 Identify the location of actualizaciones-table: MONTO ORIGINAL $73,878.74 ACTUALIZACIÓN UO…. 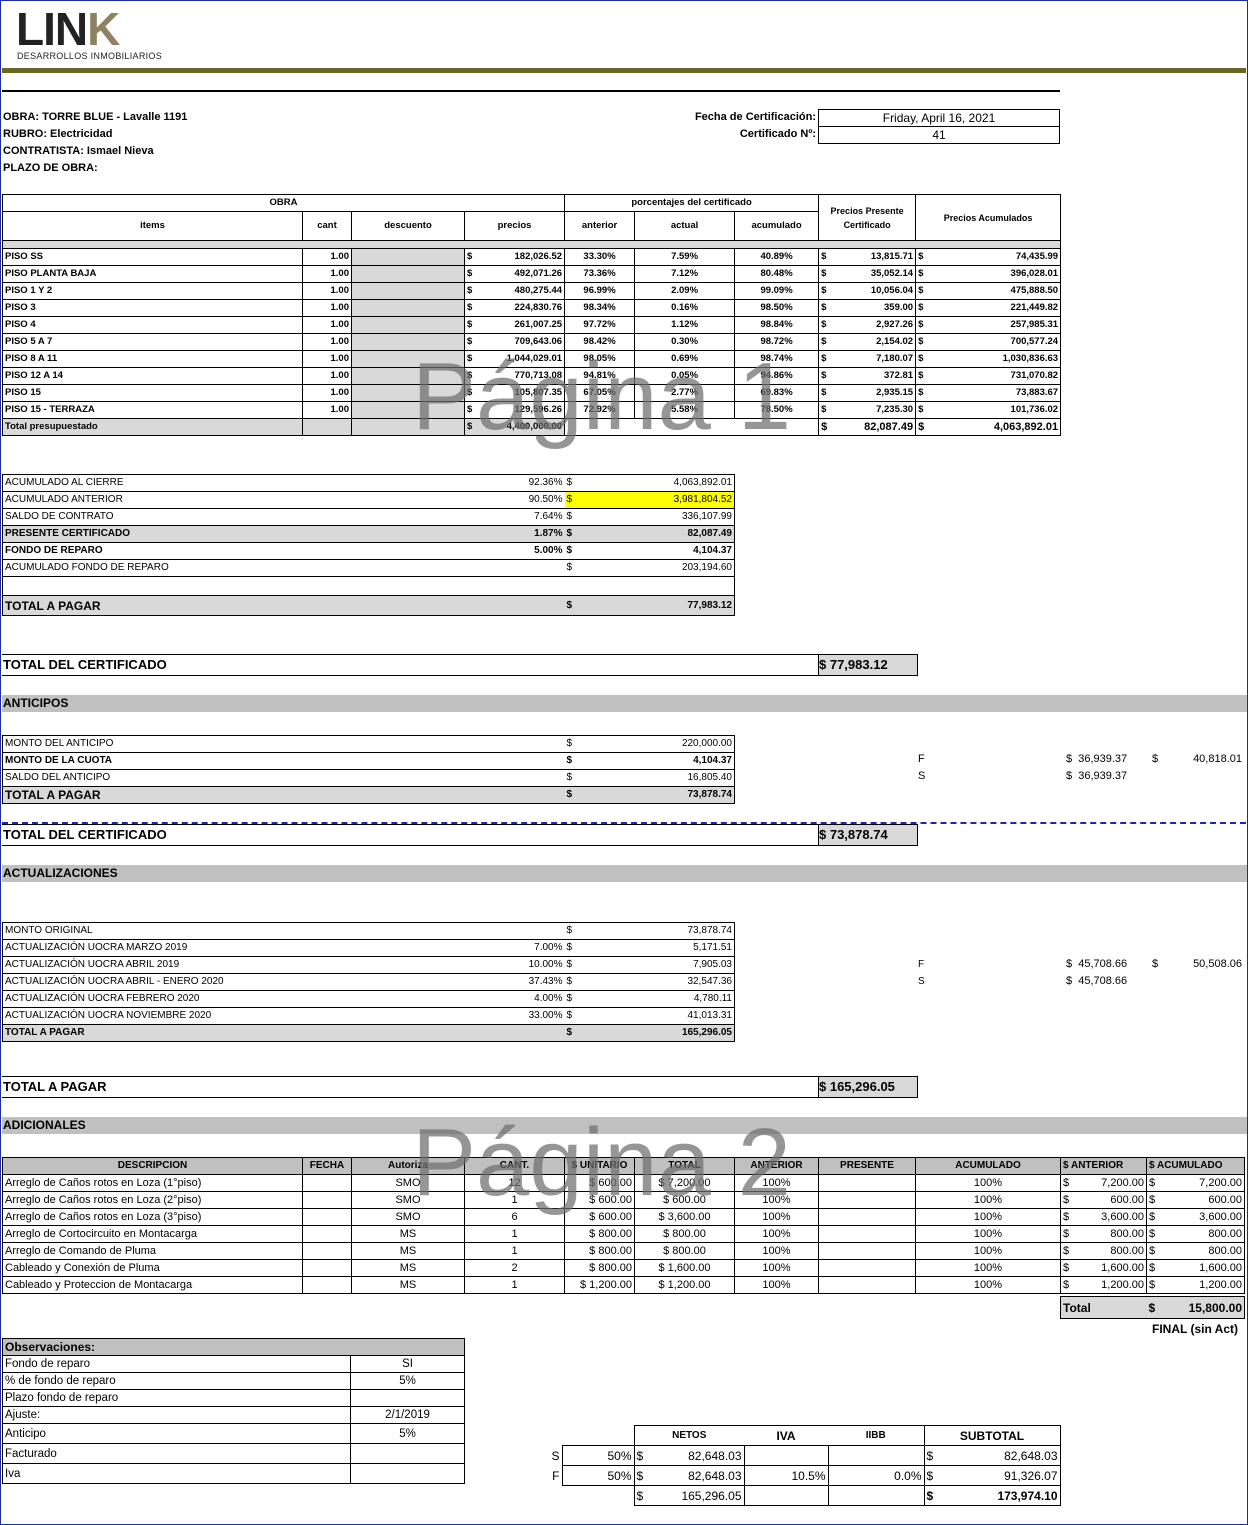
(368, 982).